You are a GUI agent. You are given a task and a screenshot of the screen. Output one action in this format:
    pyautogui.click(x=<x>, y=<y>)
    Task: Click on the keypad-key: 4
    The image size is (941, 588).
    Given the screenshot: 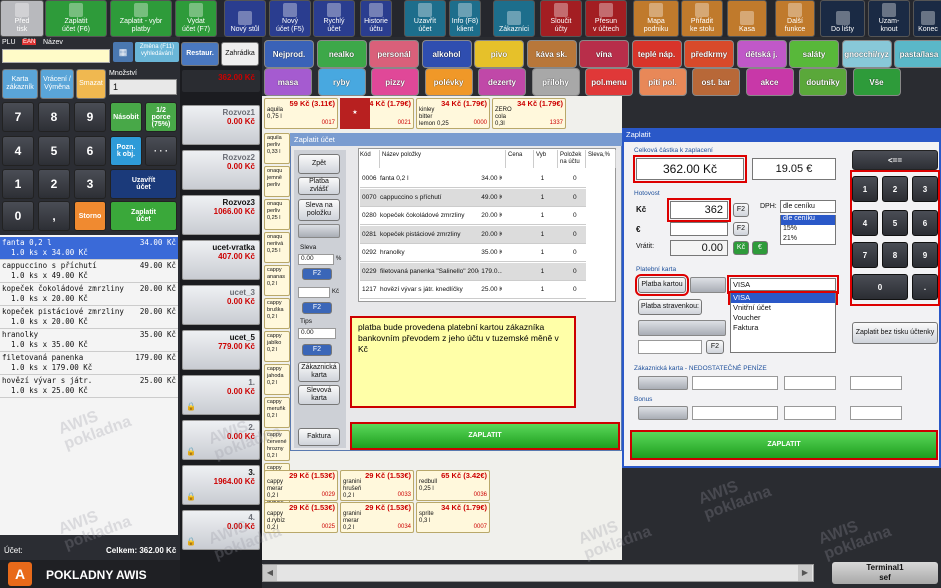 What is the action you would take?
    pyautogui.click(x=18, y=151)
    